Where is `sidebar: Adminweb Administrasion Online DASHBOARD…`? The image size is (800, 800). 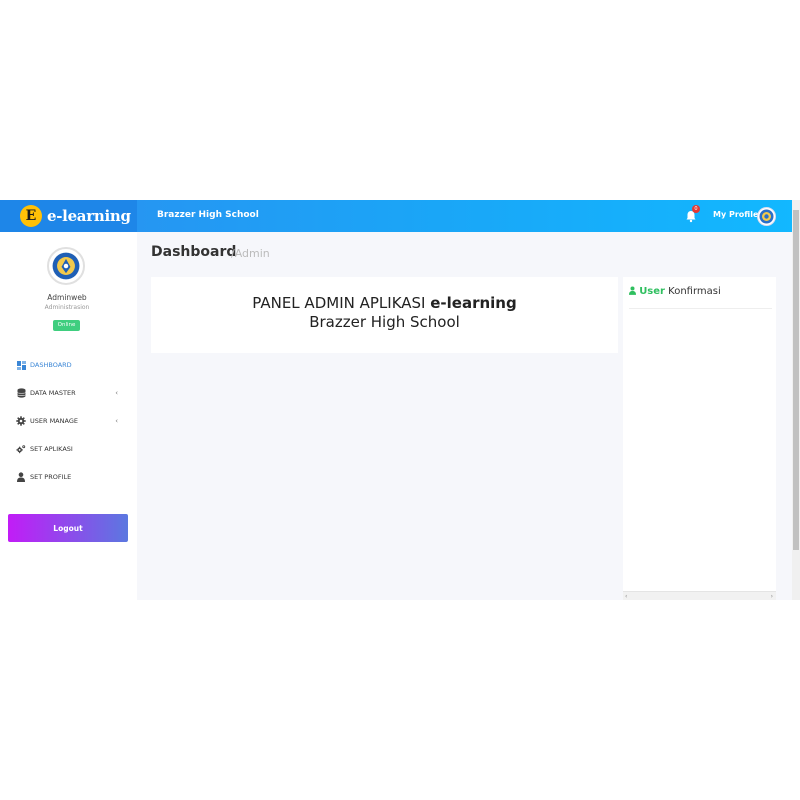 sidebar: Adminweb Administrasion Online DASHBOARD… is located at coordinates (68, 416).